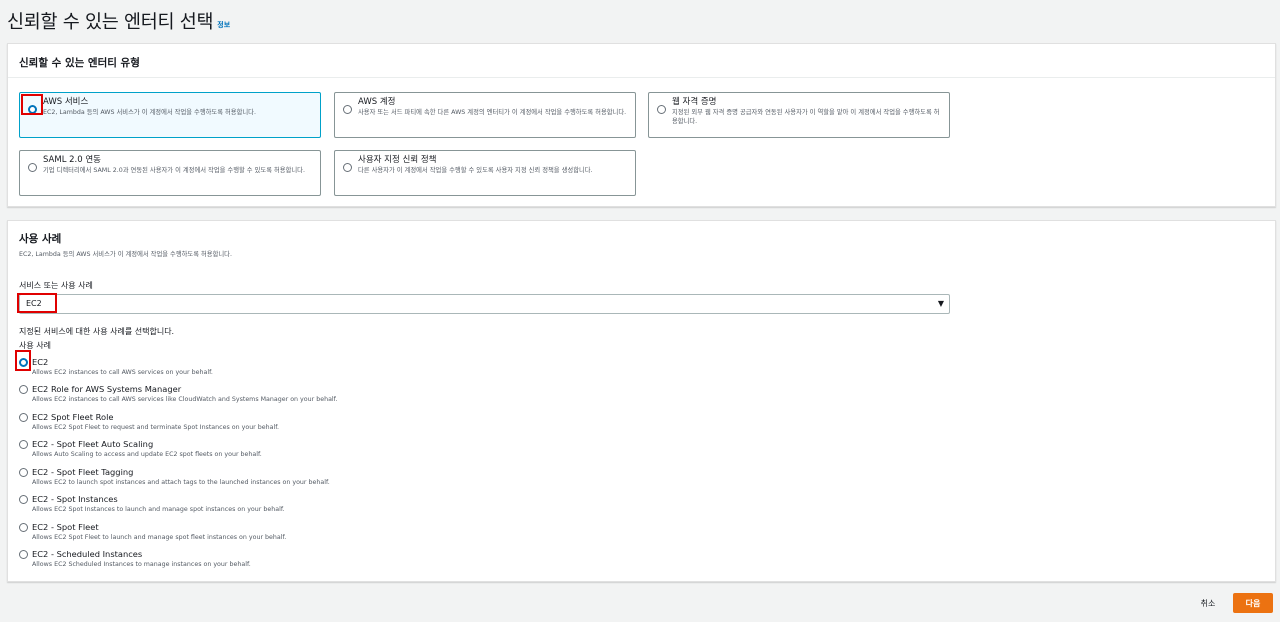  What do you see at coordinates (40, 362) in the screenshot?
I see `option-title: EC2` at bounding box center [40, 362].